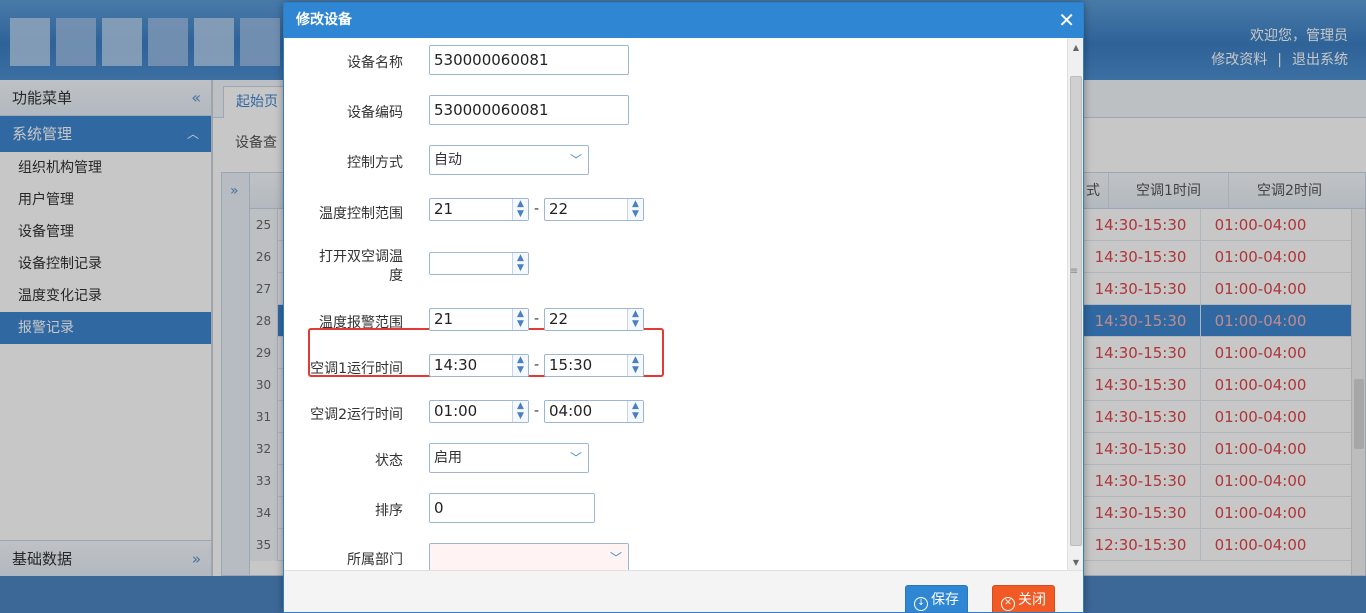  I want to click on grip-icon: ≡, so click(1074, 271).